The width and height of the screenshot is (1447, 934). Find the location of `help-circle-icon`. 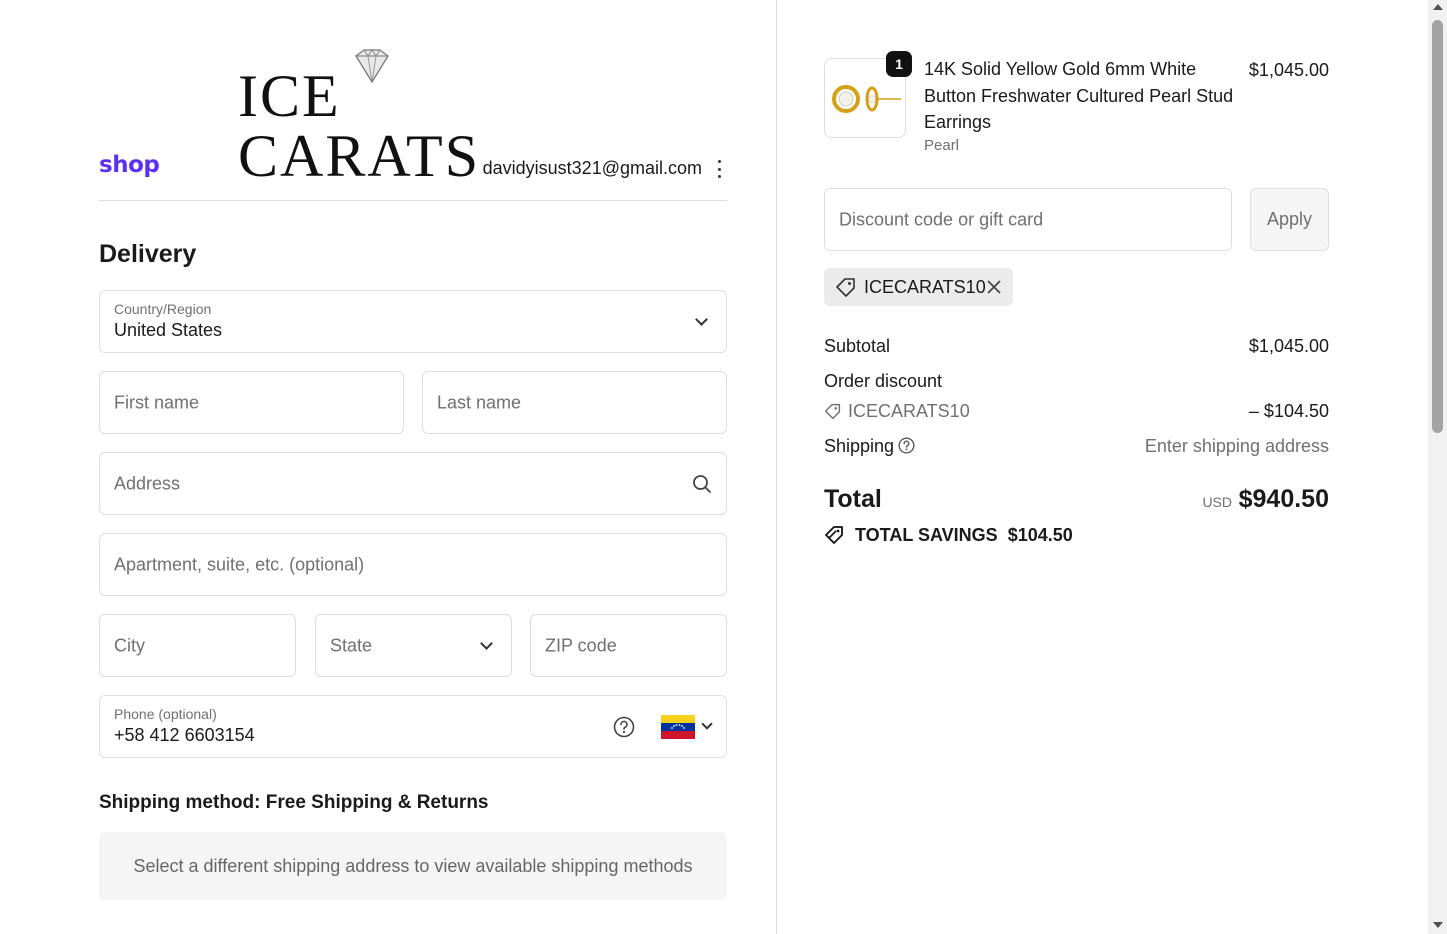

help-circle-icon is located at coordinates (624, 727).